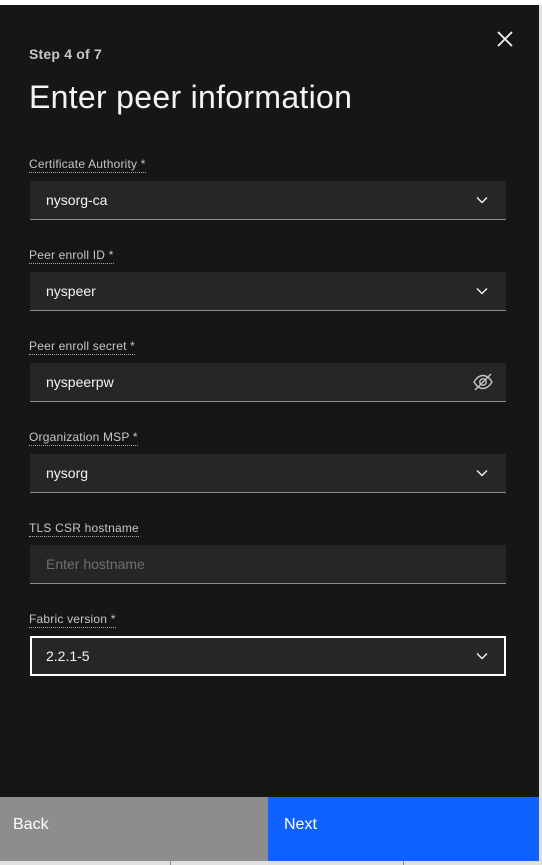 The width and height of the screenshot is (542, 865). Describe the element at coordinates (268, 291) in the screenshot. I see `enroll-id-select: nyspeer` at that location.